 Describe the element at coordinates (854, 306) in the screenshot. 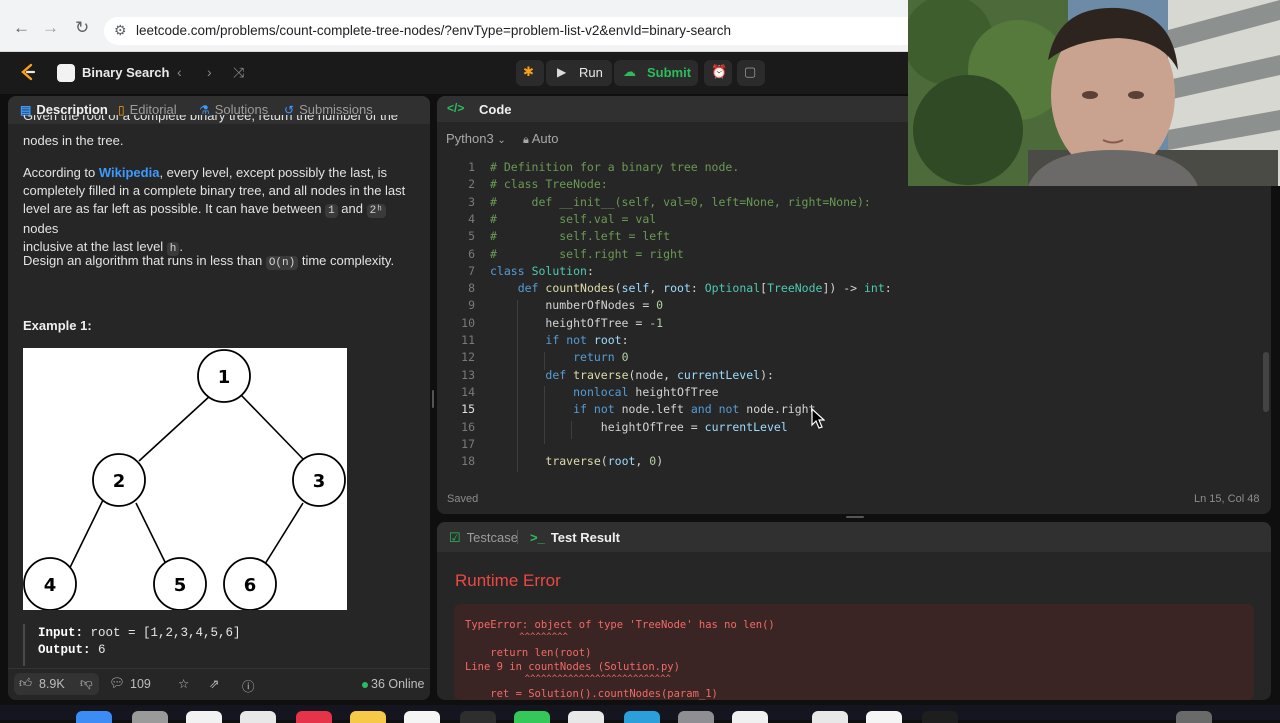

I see `code-line: 9 numberOfNodes = 0` at that location.